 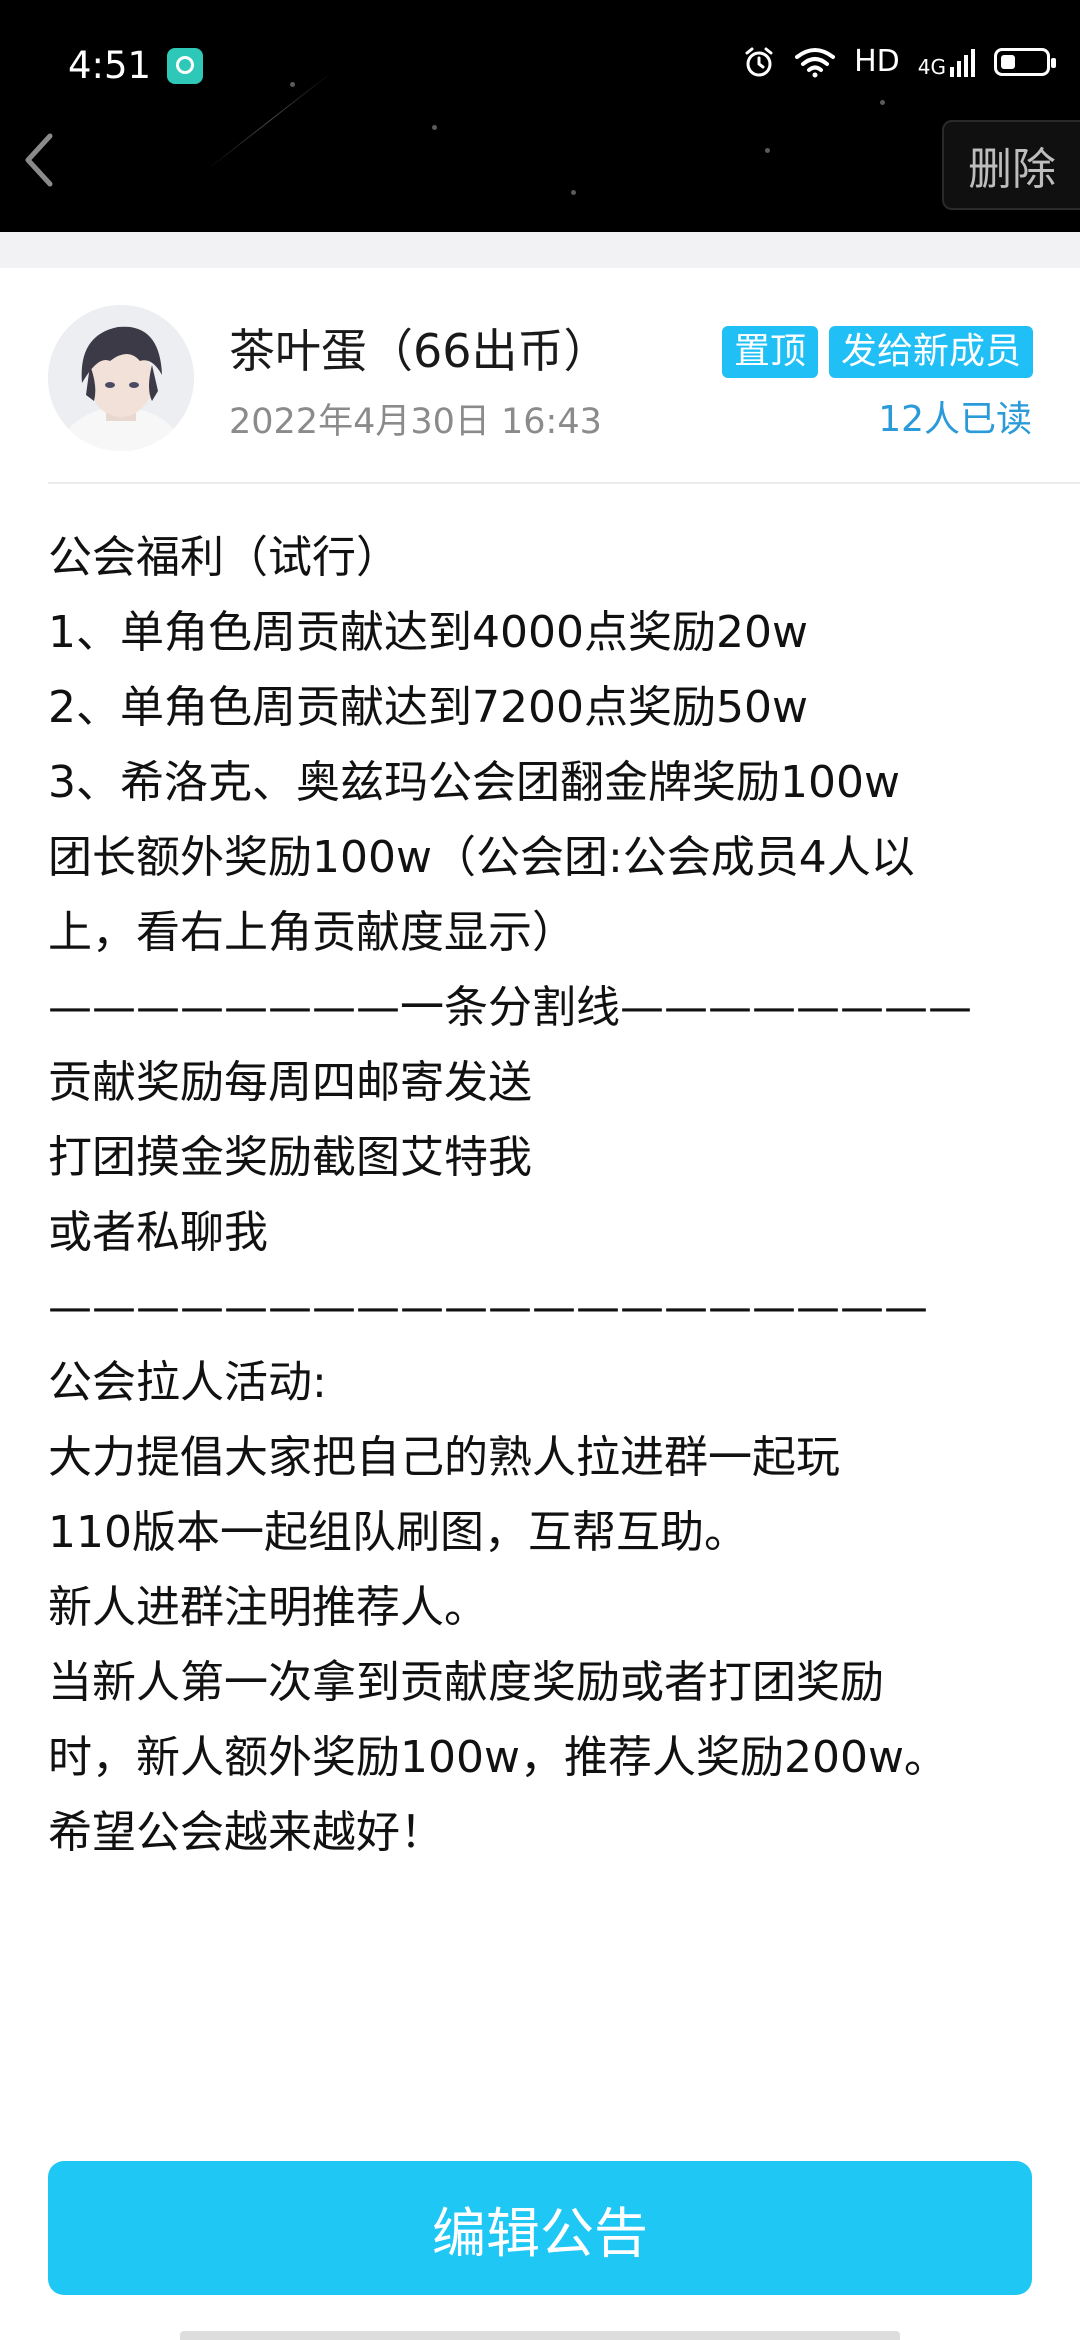 I want to click on section-gap, so click(x=540, y=250).